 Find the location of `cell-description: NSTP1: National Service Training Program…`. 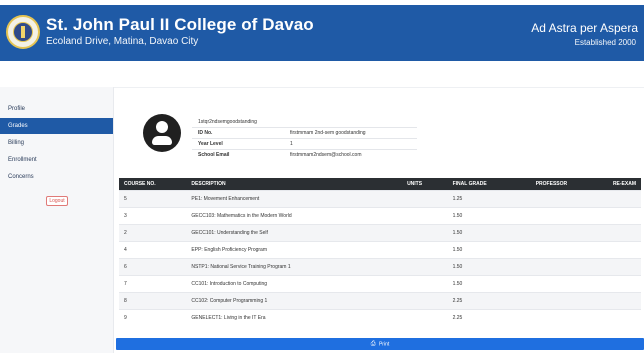

cell-description: NSTP1: National Service Training Program… is located at coordinates (294, 267).